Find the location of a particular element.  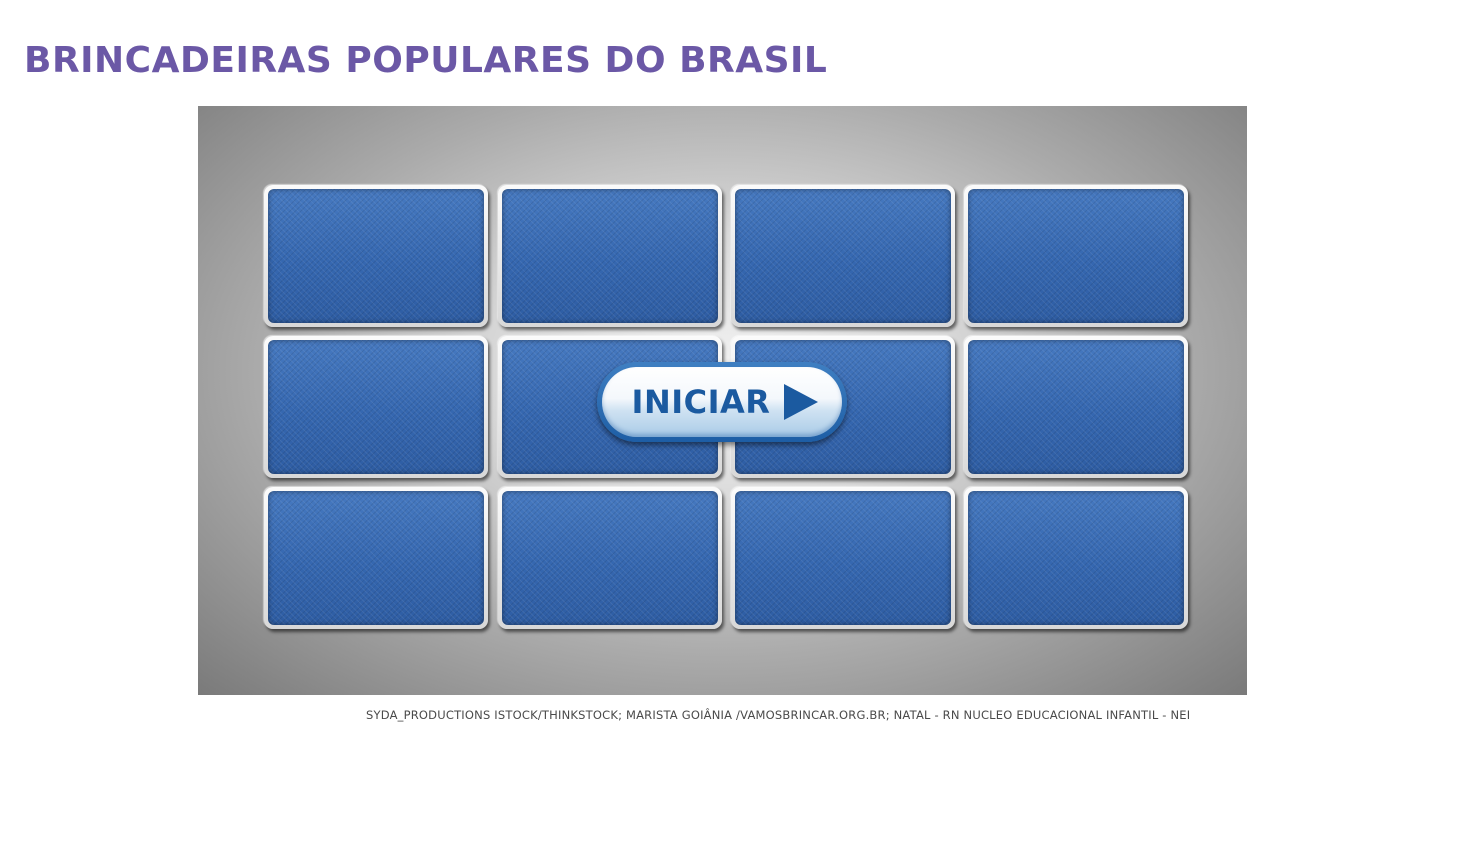

play-icon is located at coordinates (801, 402).